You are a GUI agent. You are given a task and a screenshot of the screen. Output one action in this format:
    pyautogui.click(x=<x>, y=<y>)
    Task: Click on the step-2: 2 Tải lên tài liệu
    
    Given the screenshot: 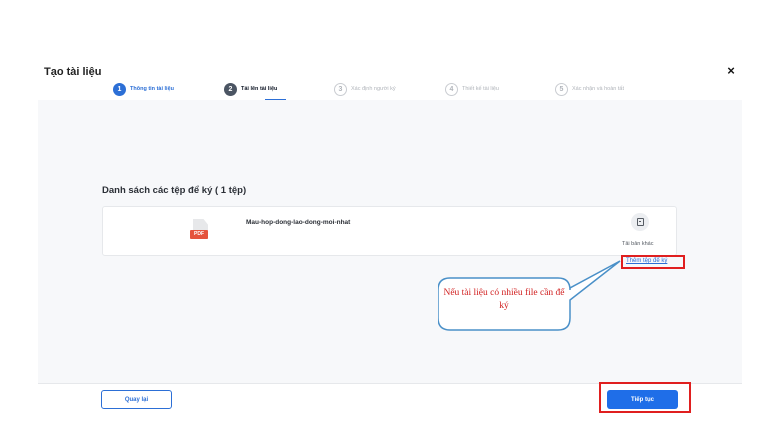 What is the action you would take?
    pyautogui.click(x=250, y=89)
    